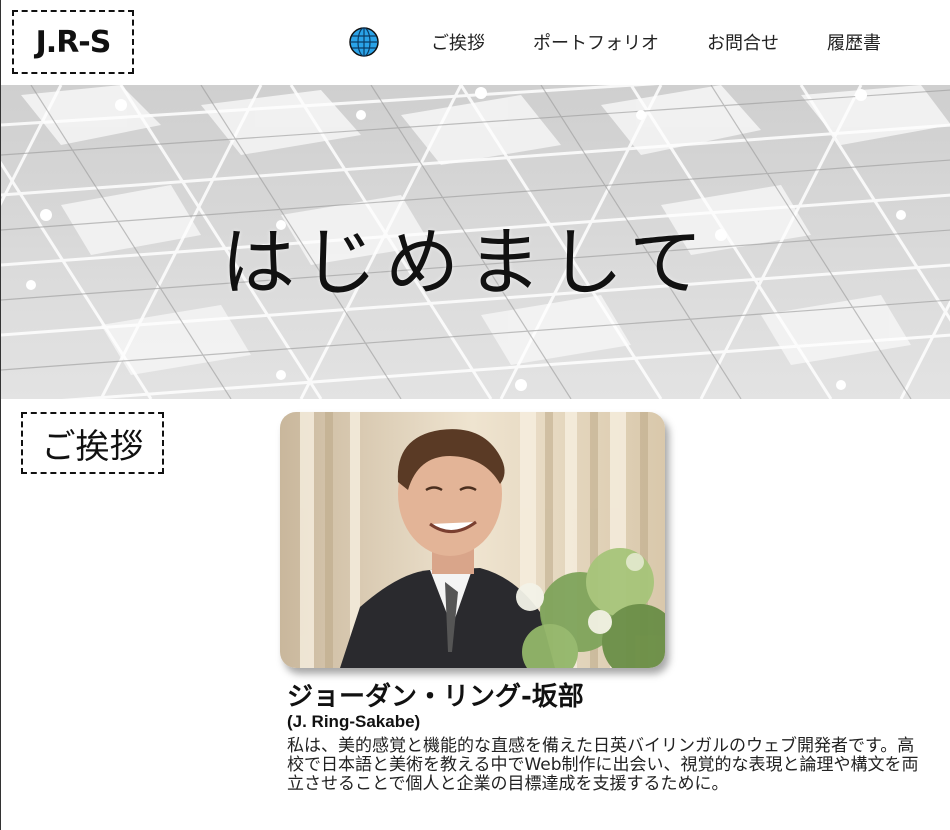 The width and height of the screenshot is (950, 830). I want to click on nav-portfolio: ポートフォリオ, so click(596, 42).